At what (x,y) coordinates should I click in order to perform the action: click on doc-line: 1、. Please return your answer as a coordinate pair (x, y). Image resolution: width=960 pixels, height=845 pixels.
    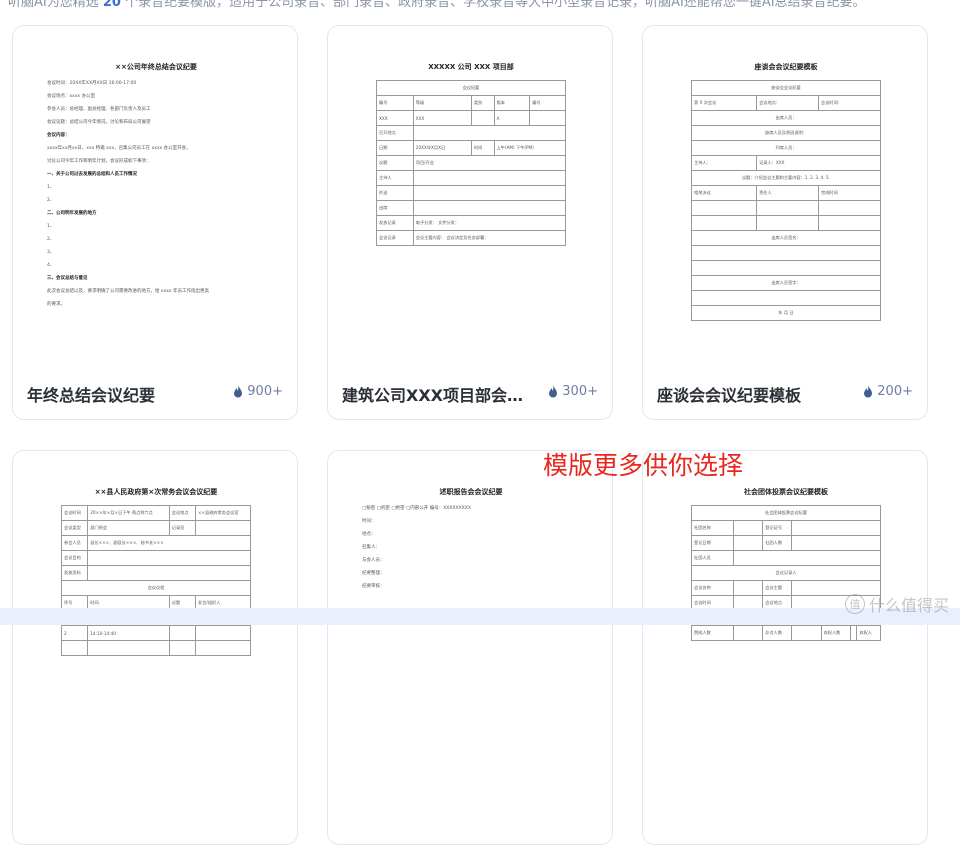
    Looking at the image, I should click on (51, 226).